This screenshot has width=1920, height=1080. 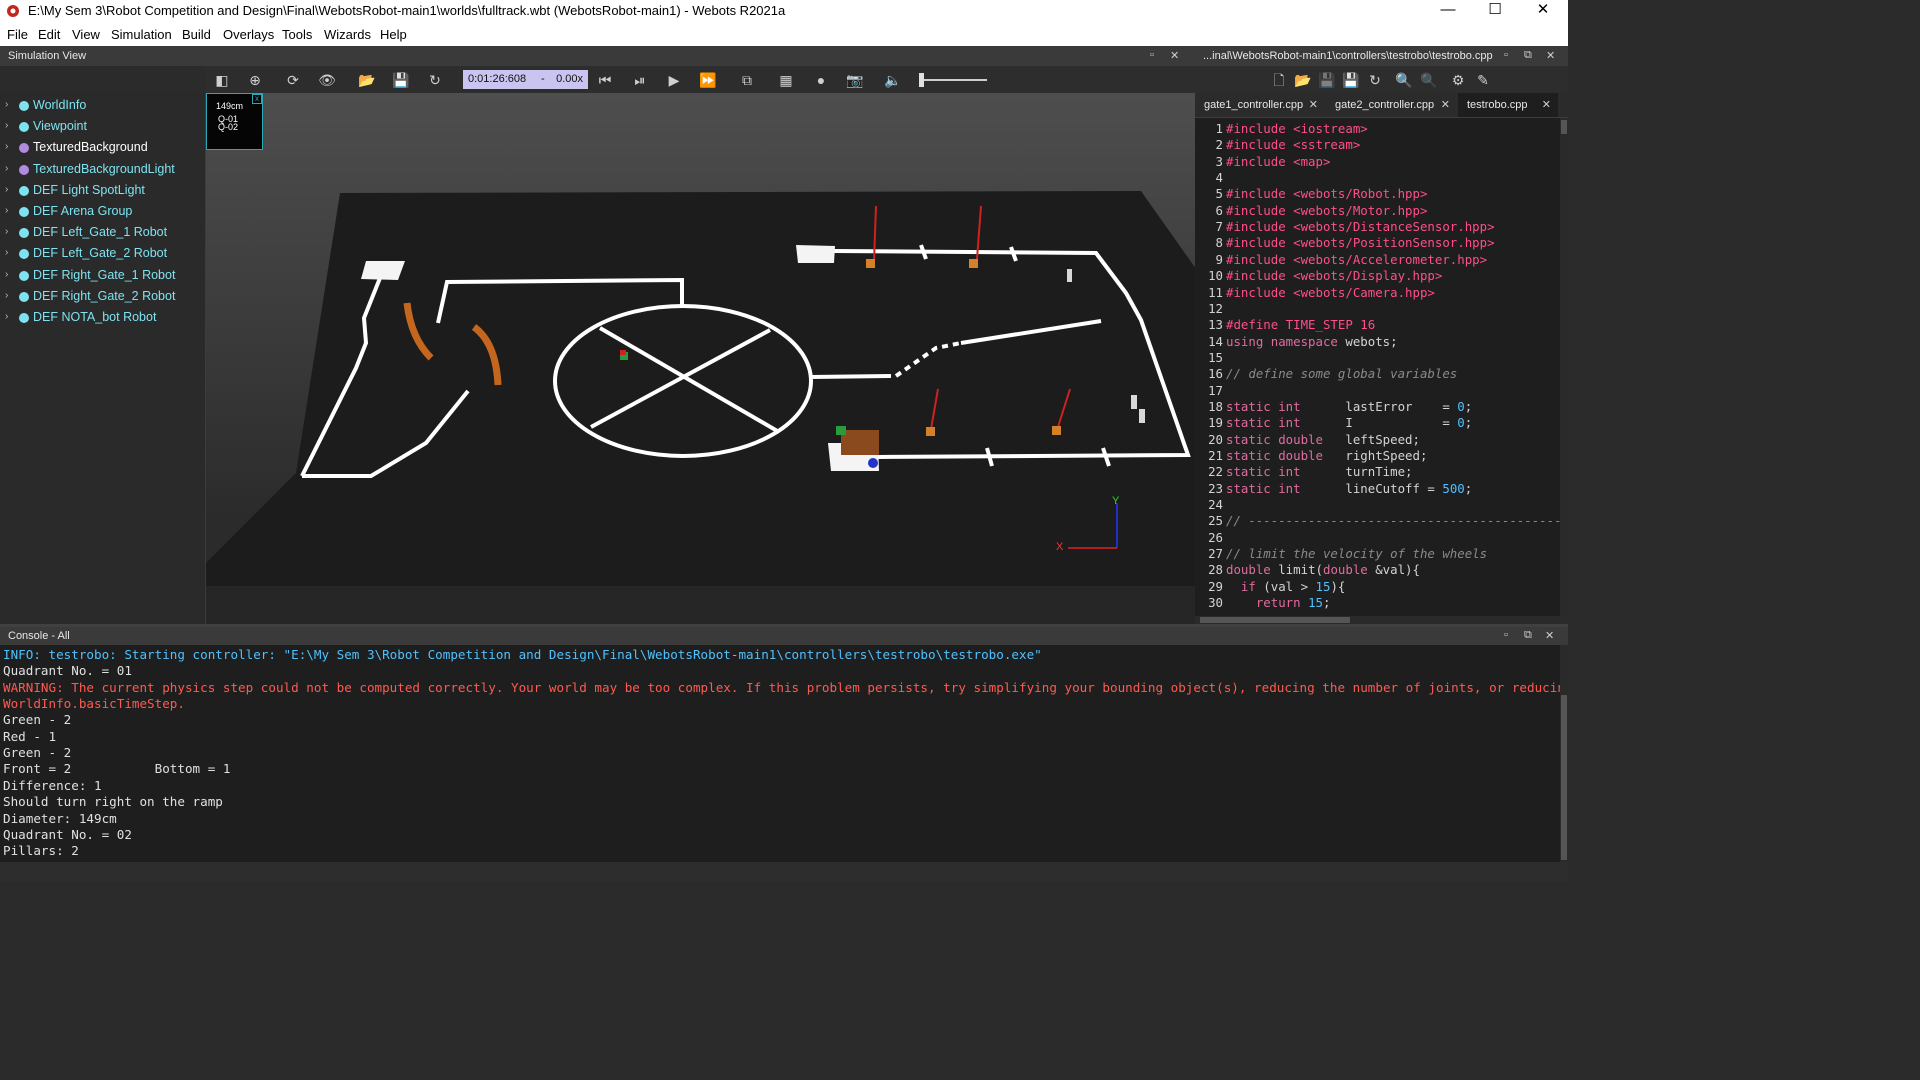 I want to click on code-line: 24, so click(x=1377, y=505).